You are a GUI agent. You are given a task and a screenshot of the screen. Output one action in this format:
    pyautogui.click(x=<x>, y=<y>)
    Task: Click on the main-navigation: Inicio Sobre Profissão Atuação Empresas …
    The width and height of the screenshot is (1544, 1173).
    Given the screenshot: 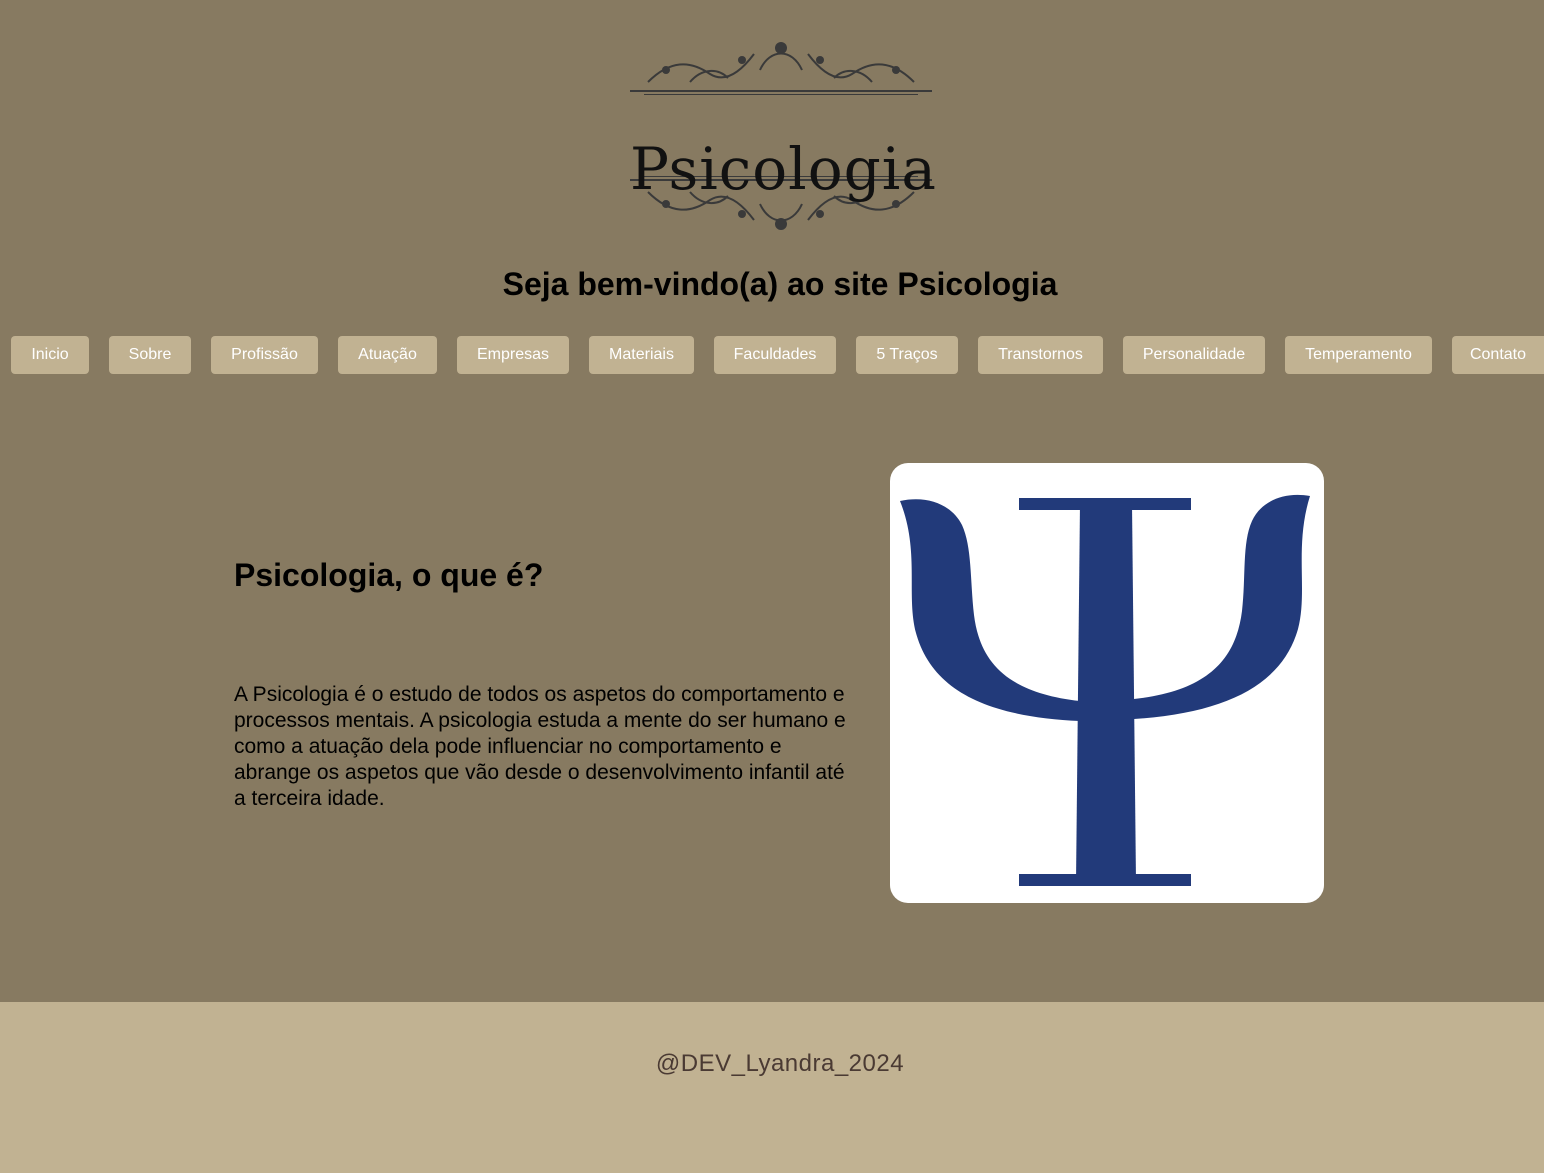 What is the action you would take?
    pyautogui.click(x=772, y=355)
    